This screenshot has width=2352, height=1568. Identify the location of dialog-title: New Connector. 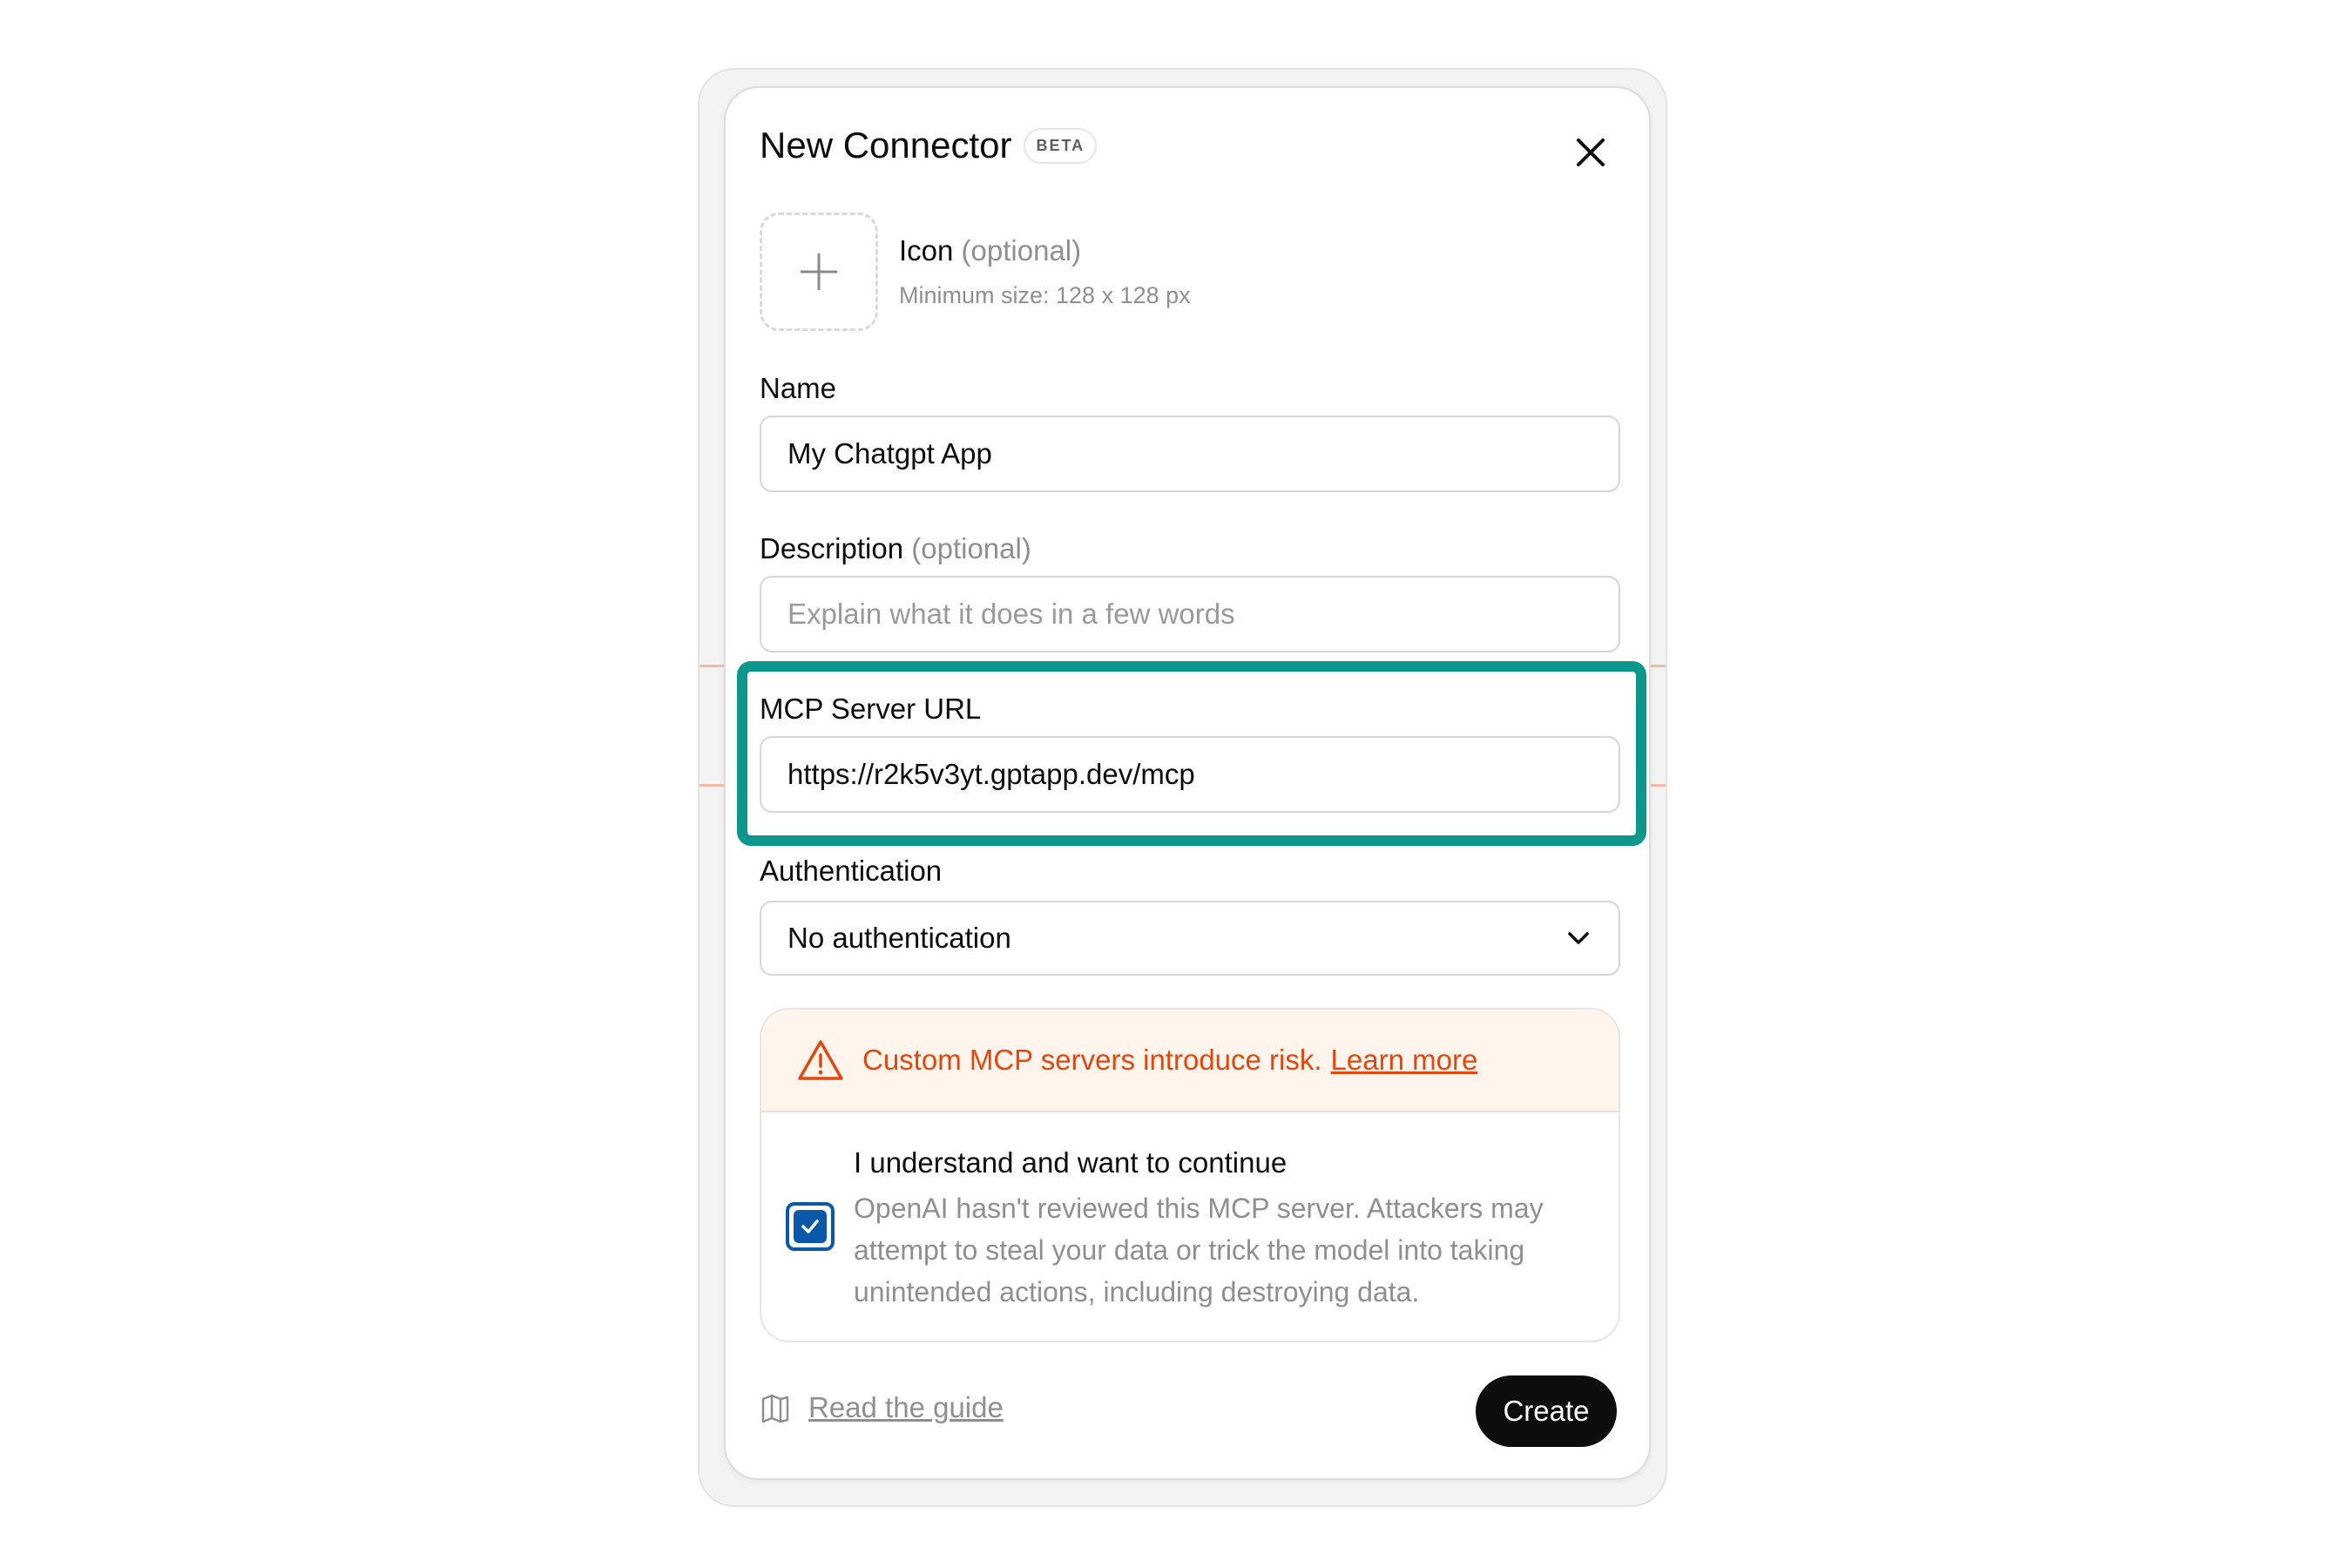
(886, 145).